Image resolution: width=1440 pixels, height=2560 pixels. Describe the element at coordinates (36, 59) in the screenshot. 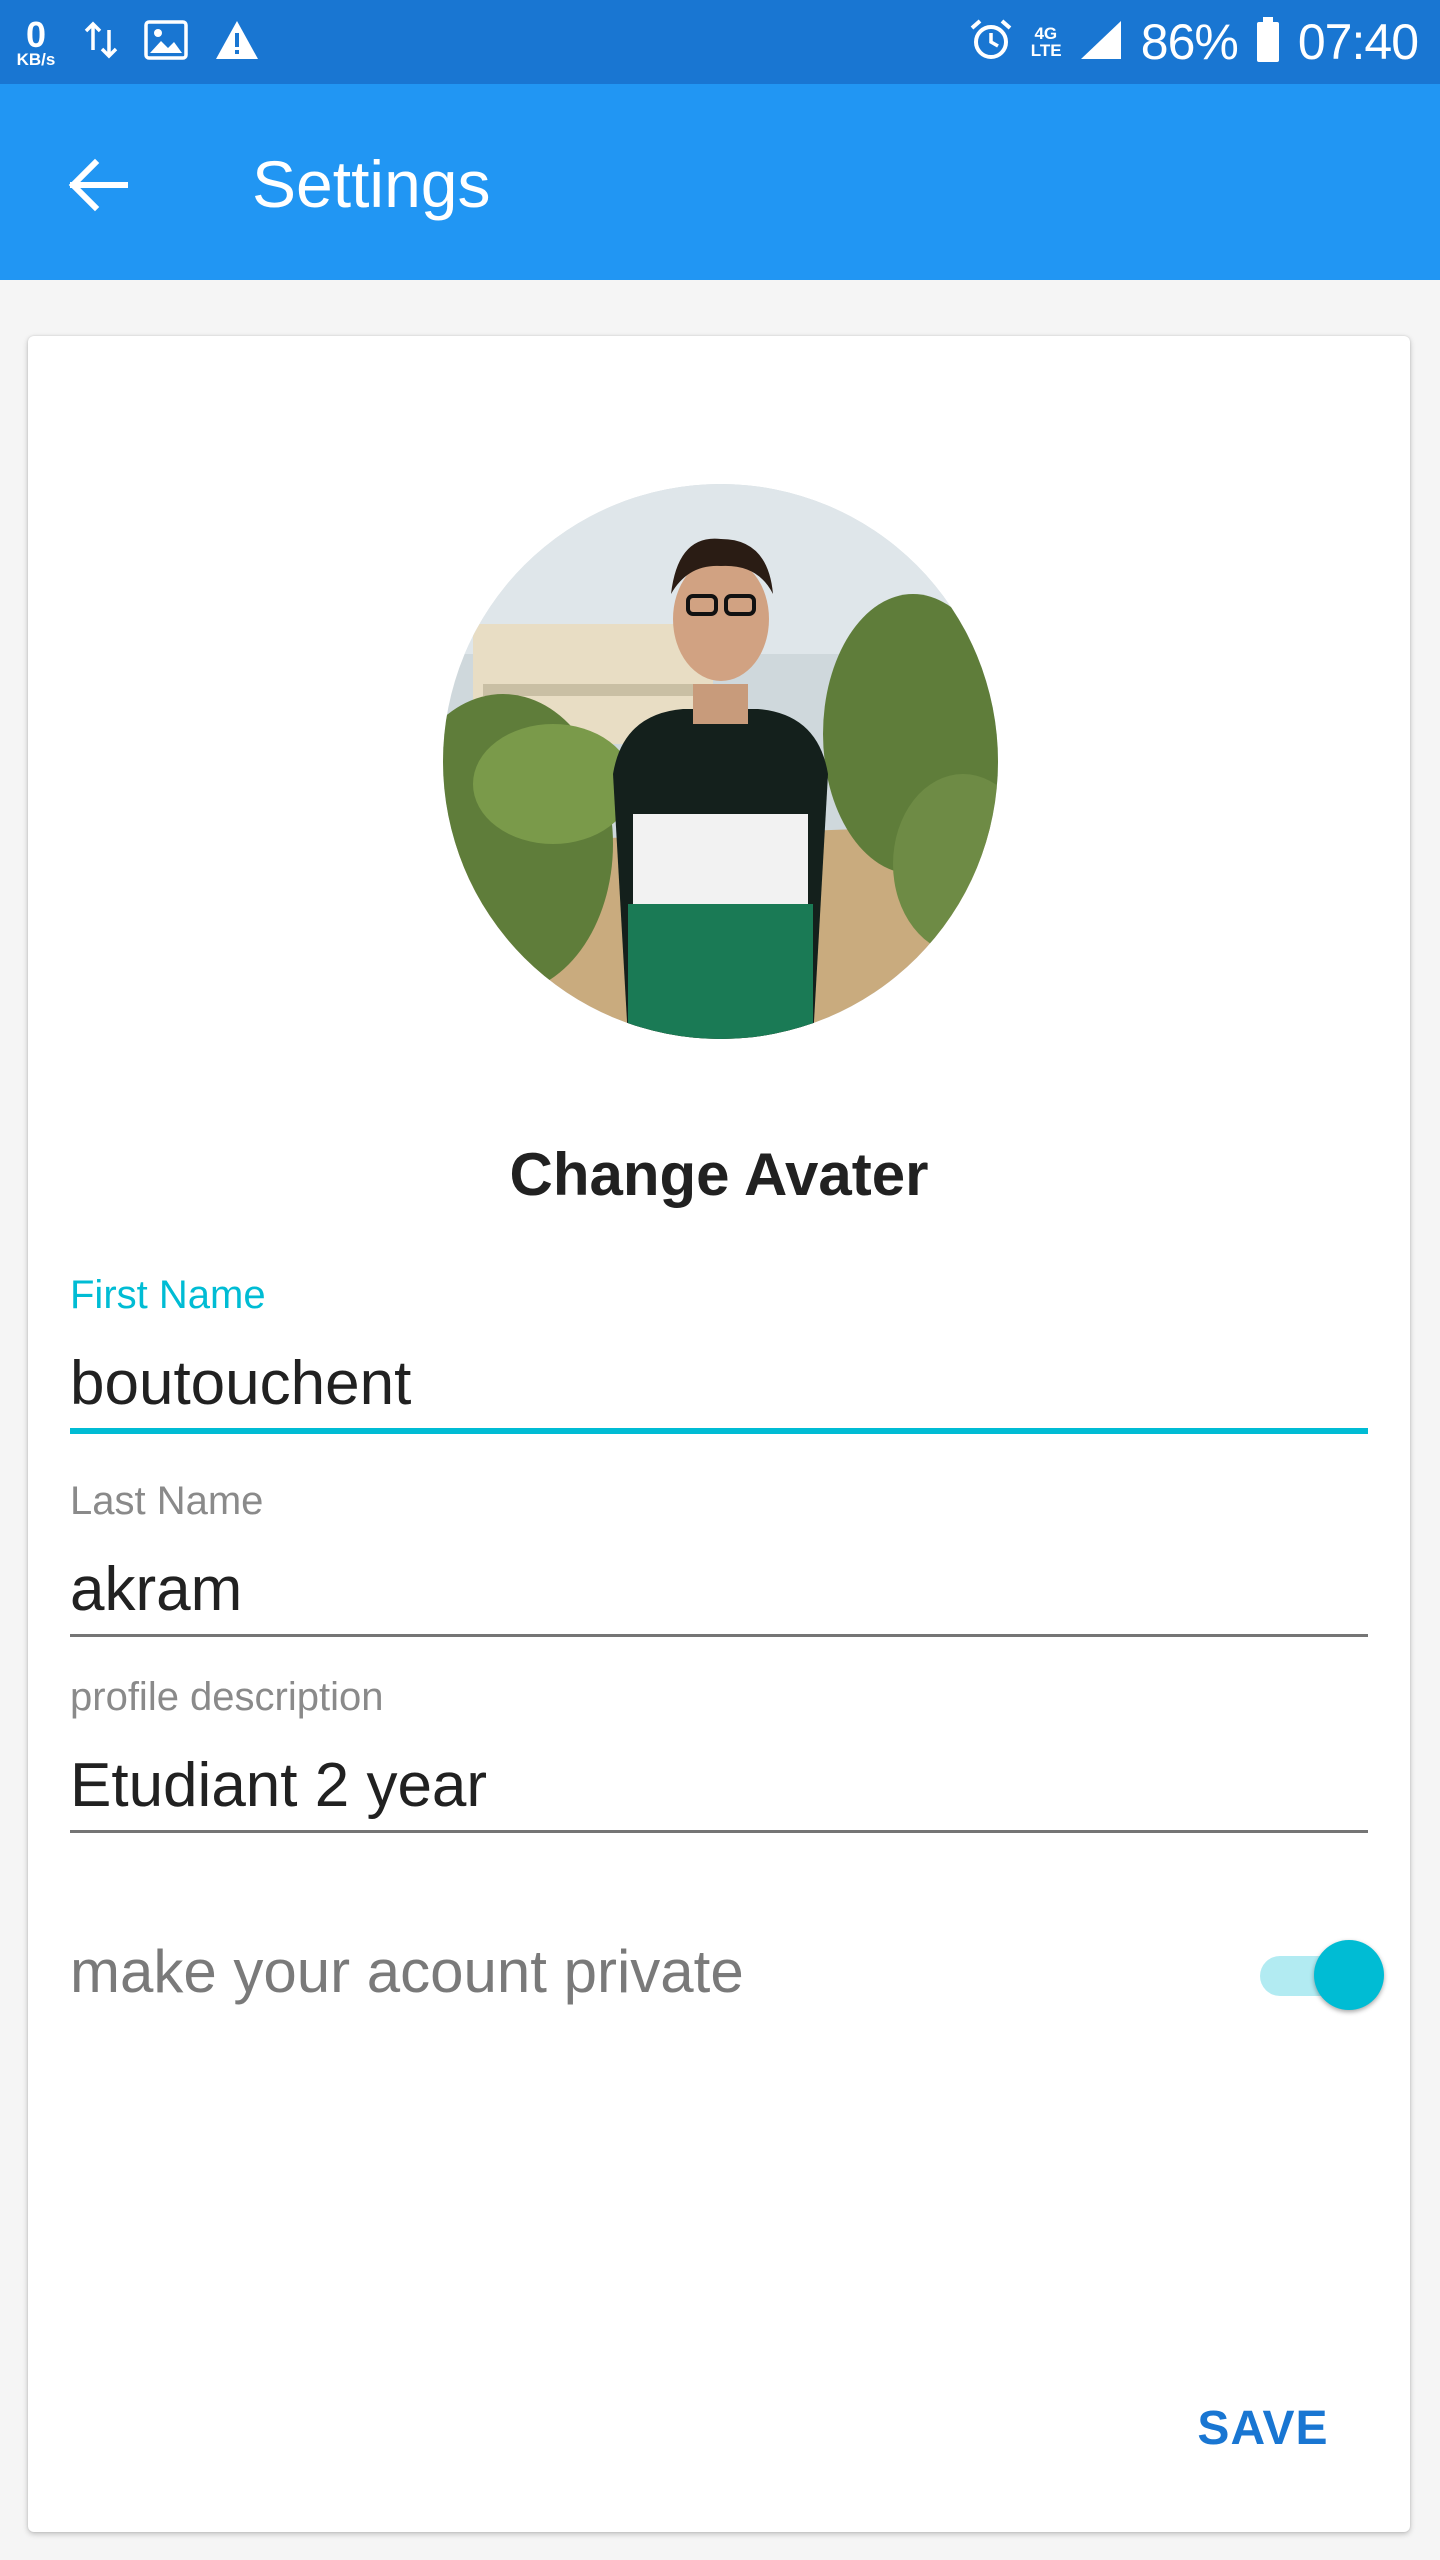

I see `net-speed-unit: KB/s` at that location.